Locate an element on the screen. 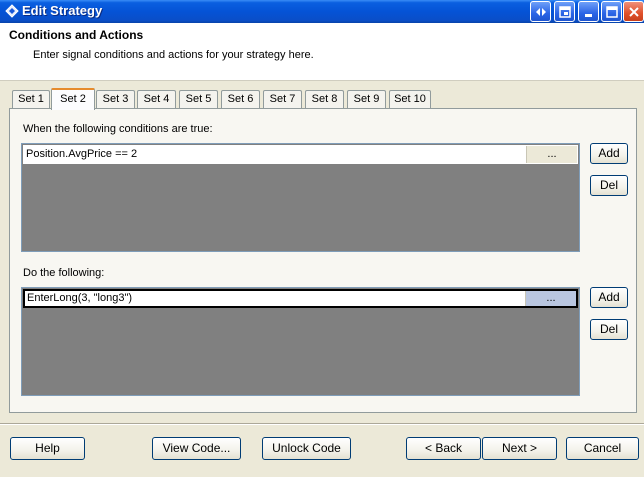  tab-set-1: Set 1 is located at coordinates (31, 99).